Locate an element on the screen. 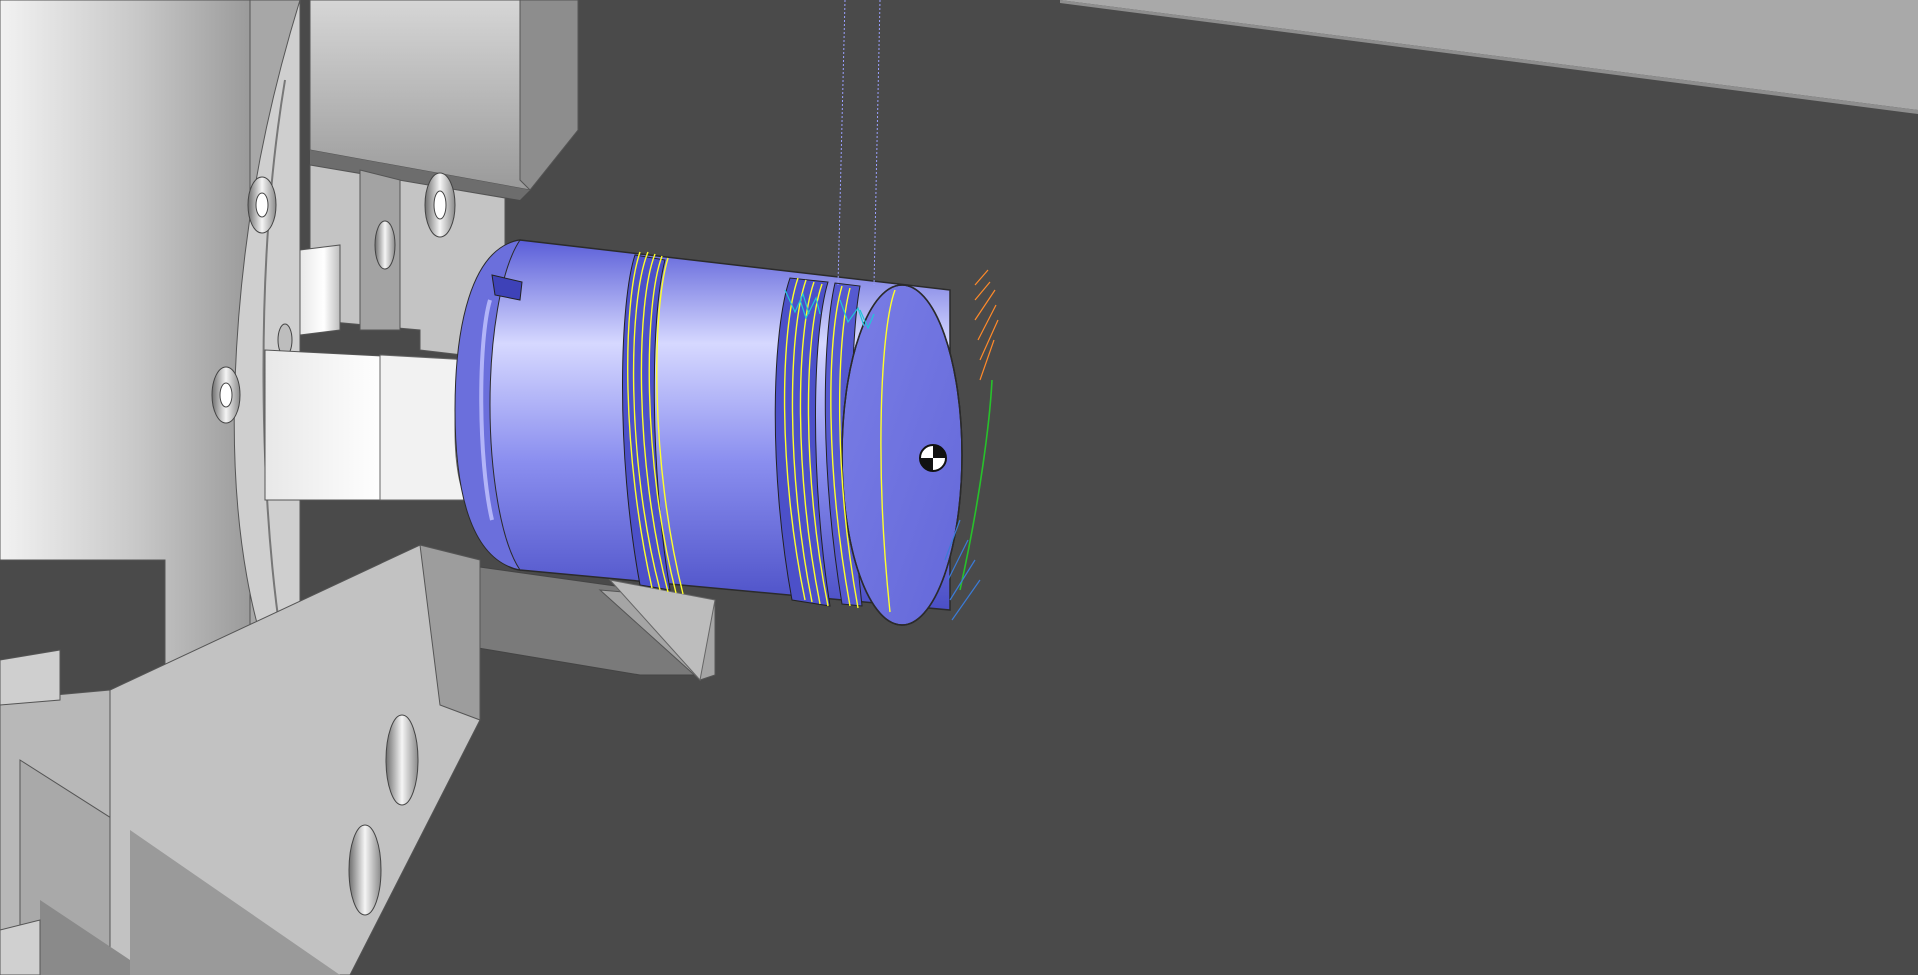  chuck-jaw-upper is located at coordinates (444, 100).